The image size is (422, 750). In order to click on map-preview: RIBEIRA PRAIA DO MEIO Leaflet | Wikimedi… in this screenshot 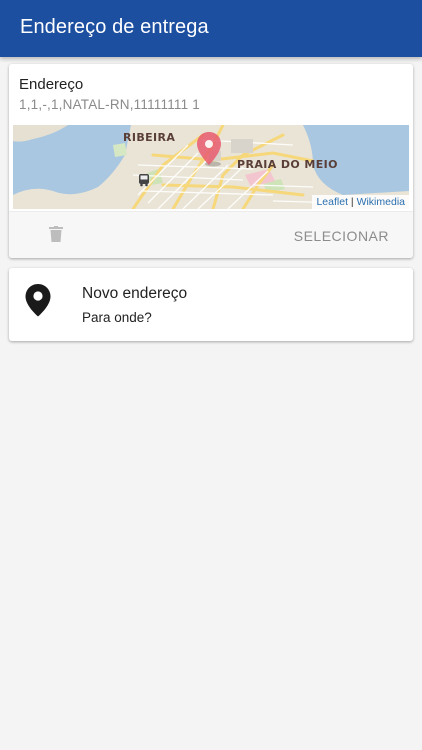, I will do `click(211, 167)`.